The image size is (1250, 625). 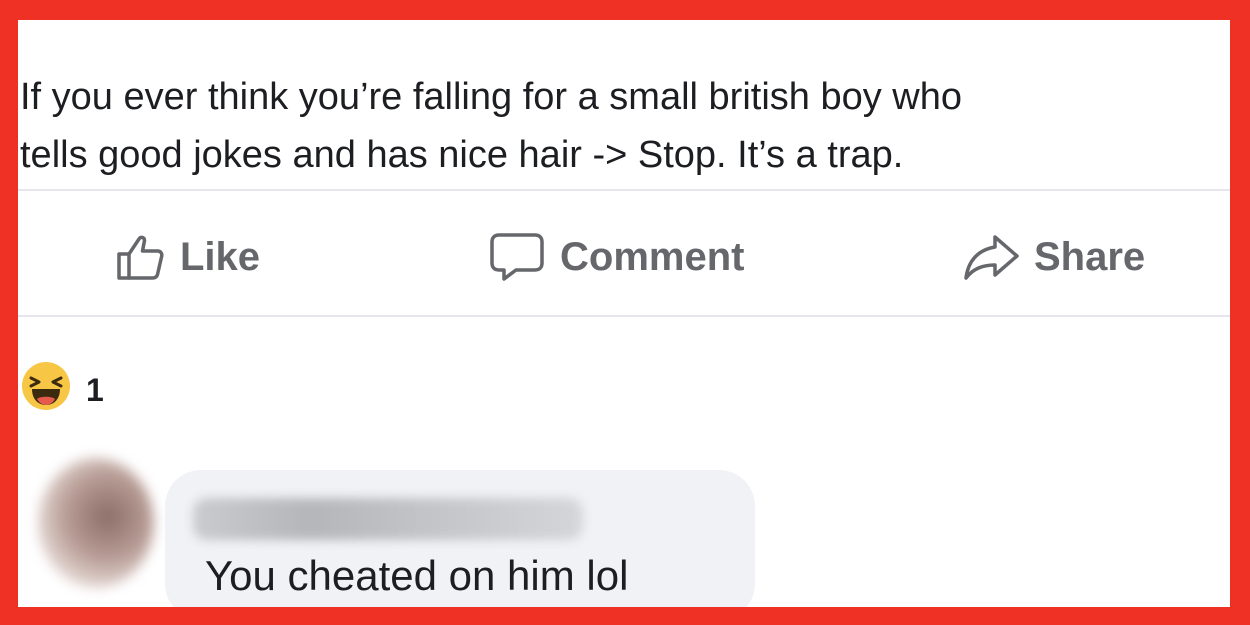 I want to click on share-arrow-icon, so click(x=991, y=257).